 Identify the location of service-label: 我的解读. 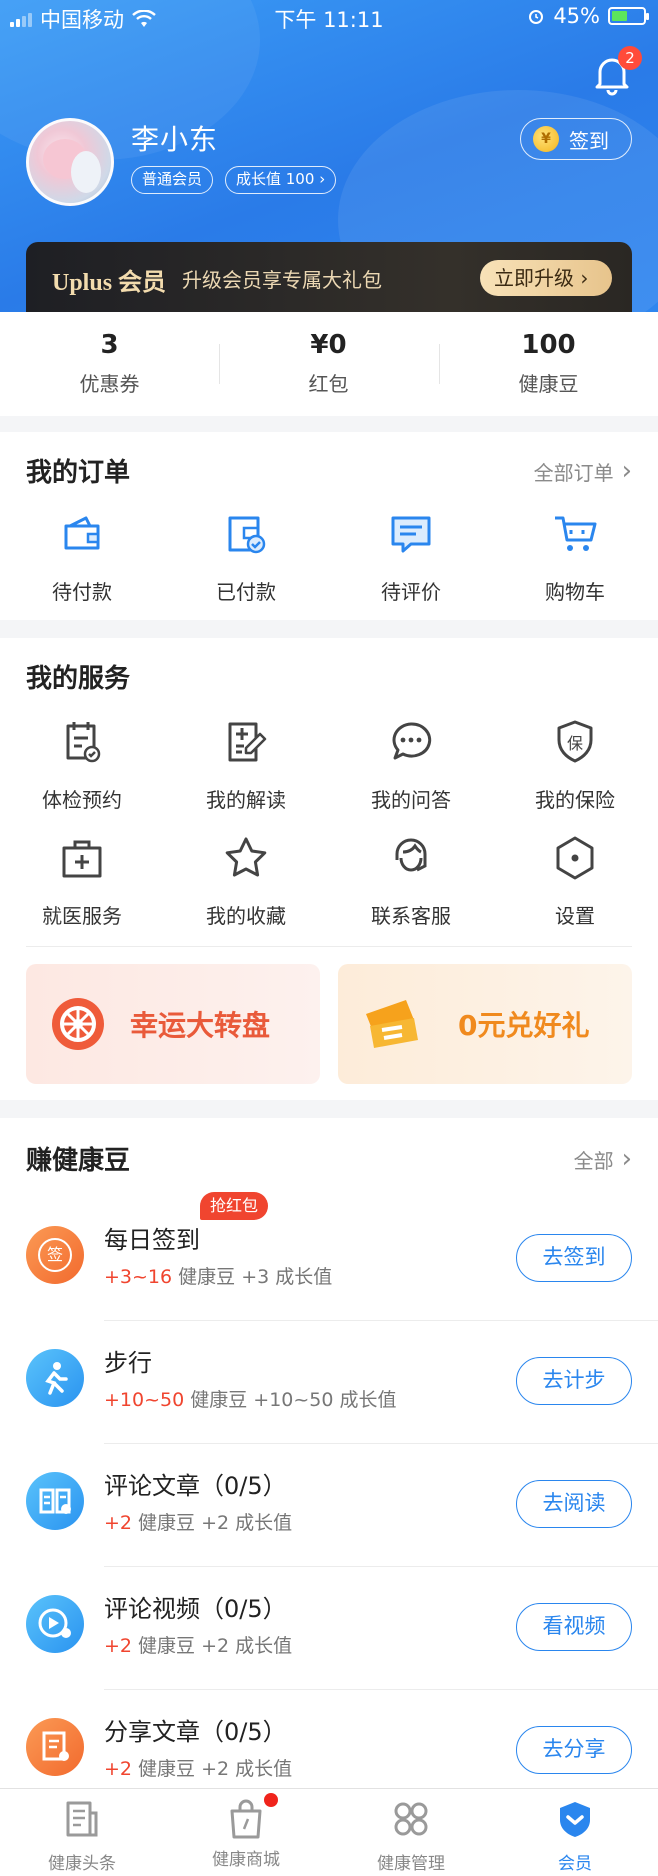
(246, 800).